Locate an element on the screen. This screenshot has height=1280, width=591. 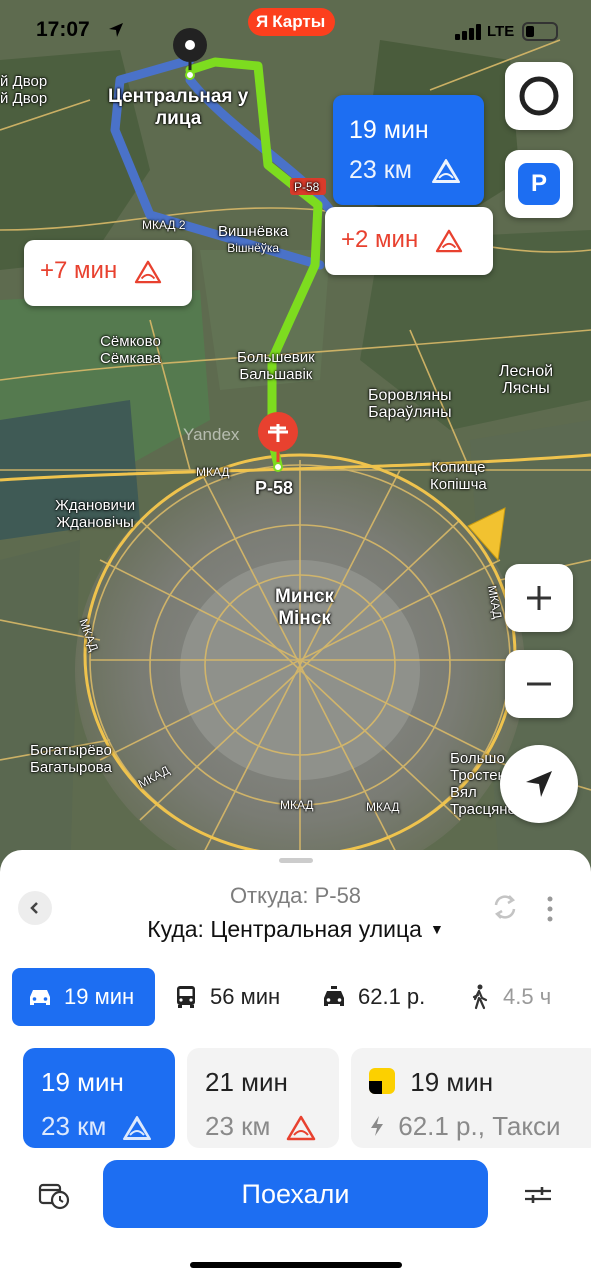
map-label-zhdanovichi: Ждановичи Ждановічы is located at coordinates (95, 514).